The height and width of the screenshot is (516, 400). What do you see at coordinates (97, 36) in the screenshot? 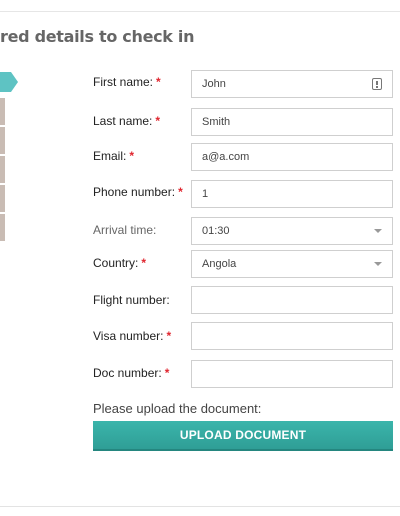
I see `page-heading: red details to check in` at bounding box center [97, 36].